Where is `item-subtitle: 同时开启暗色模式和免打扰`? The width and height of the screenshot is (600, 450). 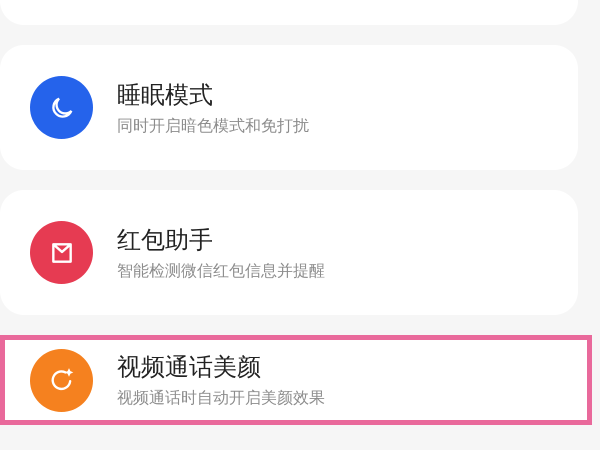
item-subtitle: 同时开启暗色模式和免打扰 is located at coordinates (213, 126).